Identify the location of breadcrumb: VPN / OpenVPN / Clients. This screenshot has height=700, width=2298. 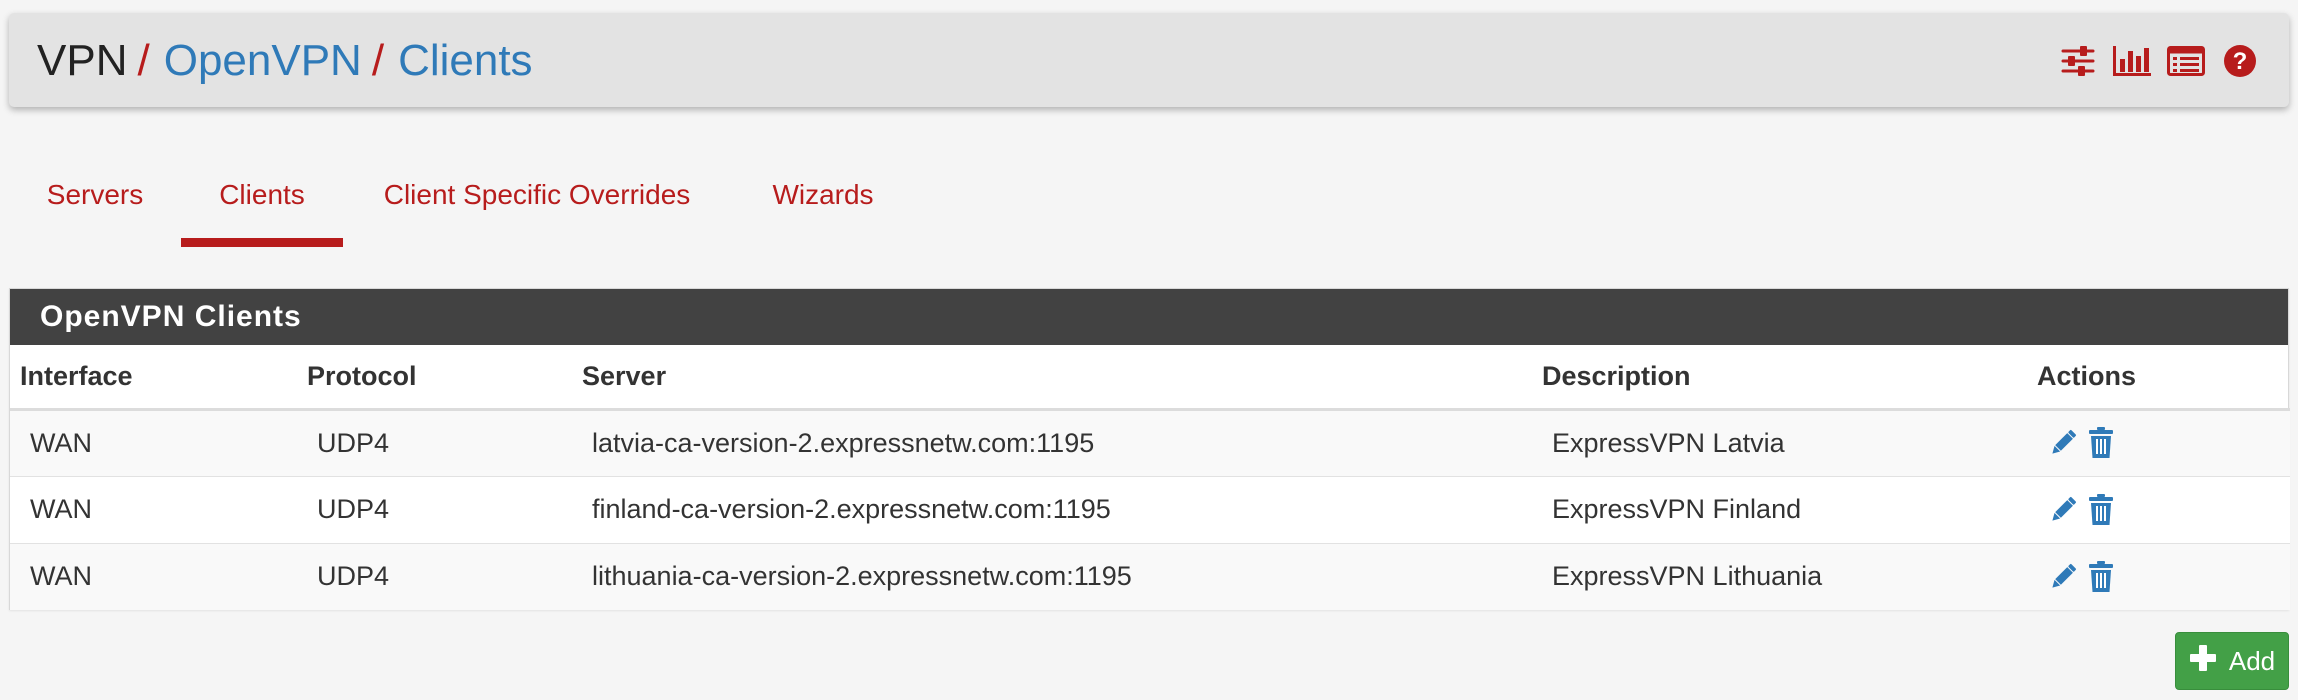
(285, 60).